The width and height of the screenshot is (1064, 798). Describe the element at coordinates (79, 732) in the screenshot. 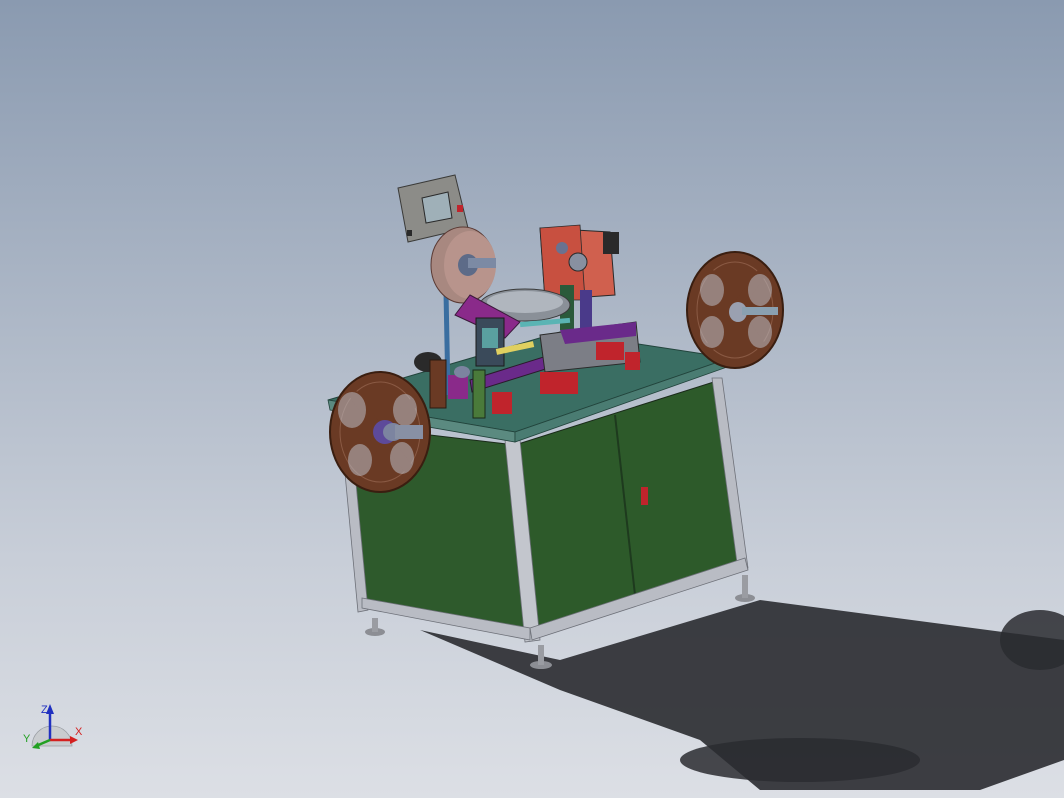

I see `x-axis-label: X` at that location.